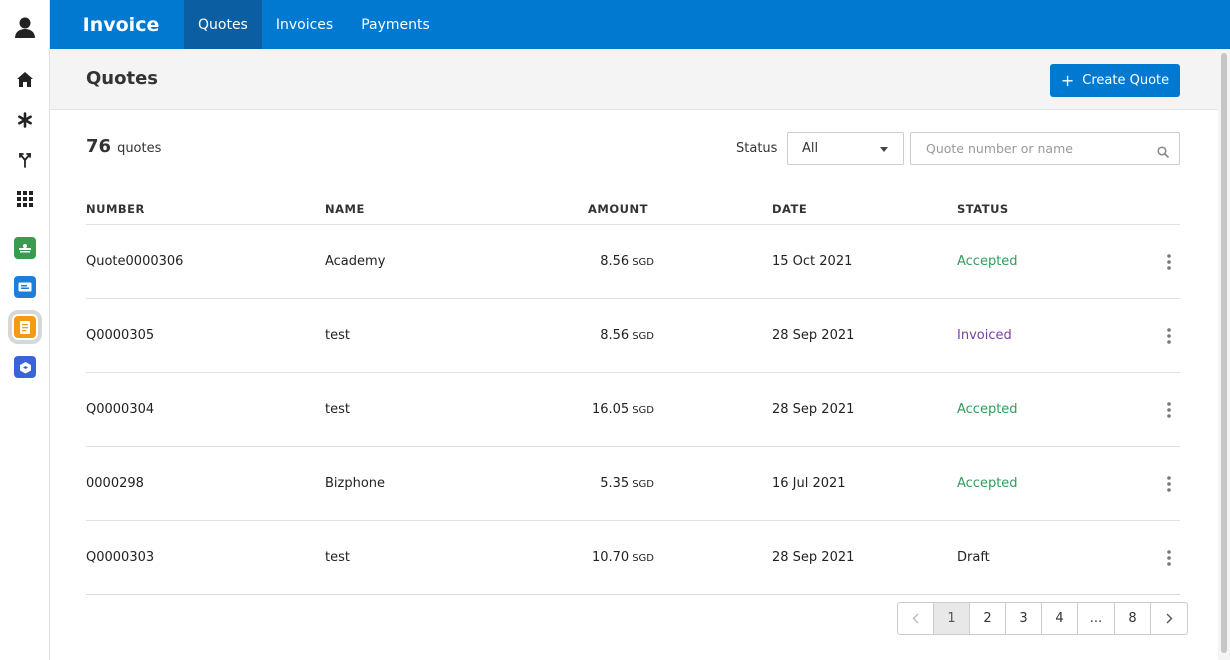  I want to click on create-quote-button: + Create Quote, so click(1115, 80).